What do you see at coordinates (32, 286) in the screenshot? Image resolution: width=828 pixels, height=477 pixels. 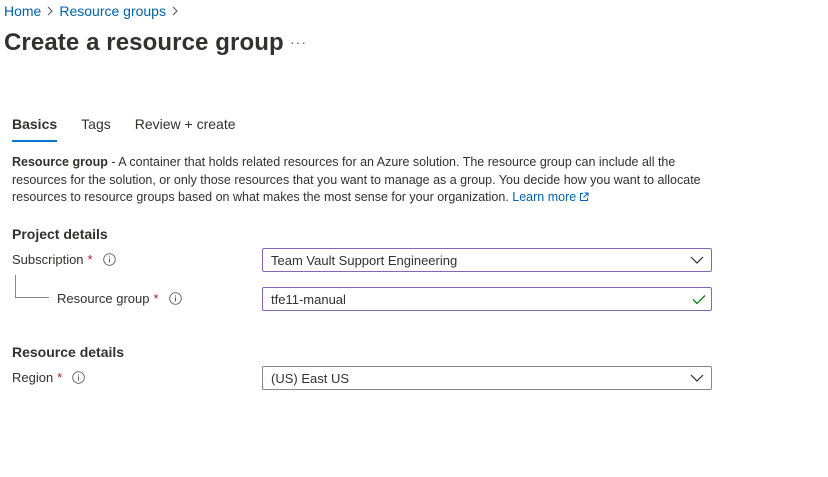 I see `tree-connector` at bounding box center [32, 286].